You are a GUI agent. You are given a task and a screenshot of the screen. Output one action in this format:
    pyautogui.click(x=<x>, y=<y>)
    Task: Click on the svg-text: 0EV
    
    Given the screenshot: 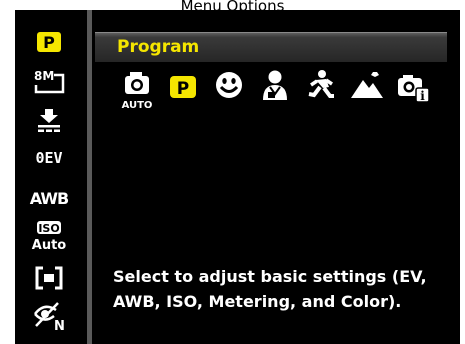 What is the action you would take?
    pyautogui.click(x=48, y=158)
    